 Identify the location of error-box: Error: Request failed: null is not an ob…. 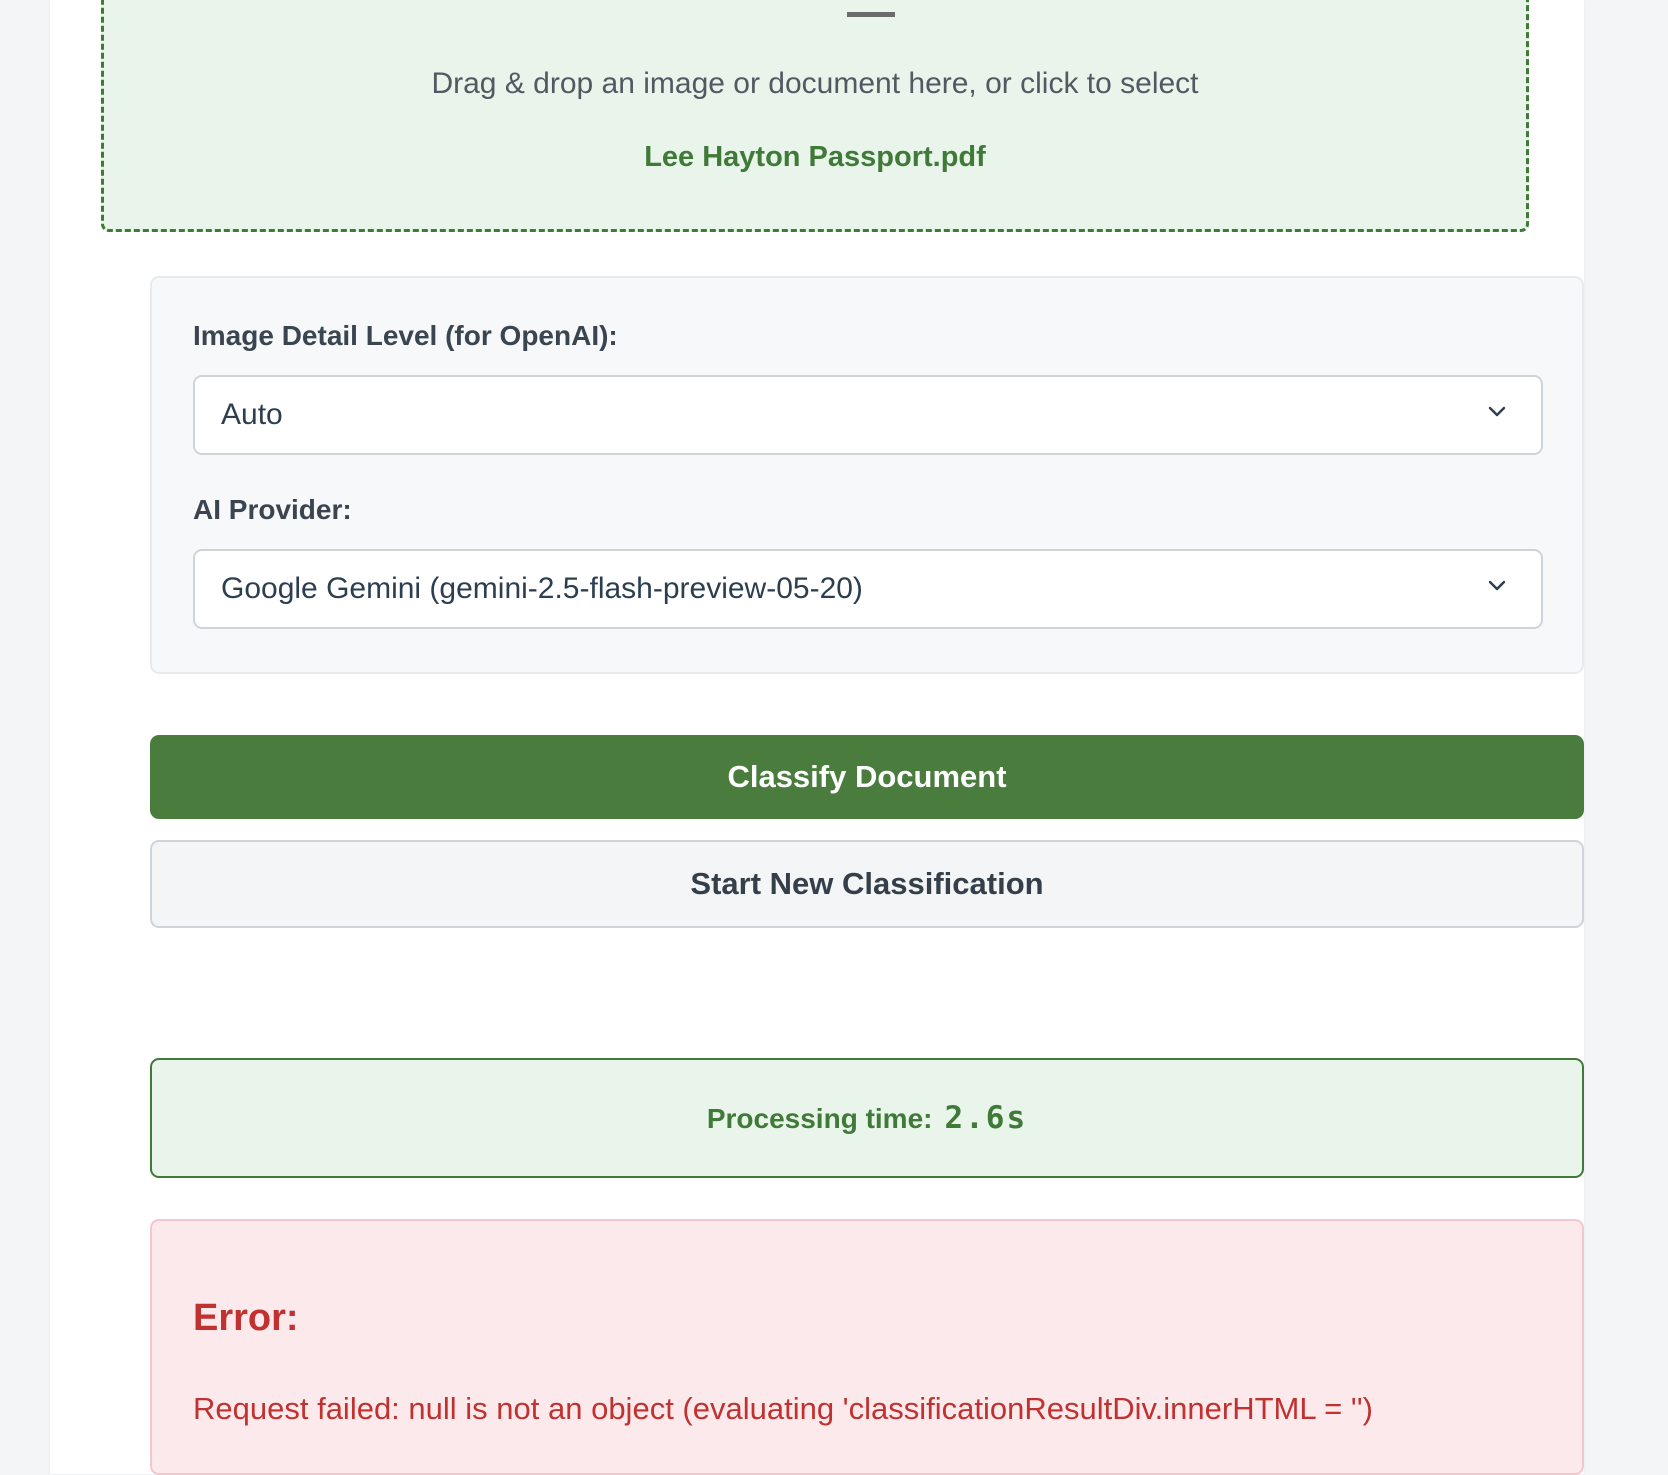
(867, 1347).